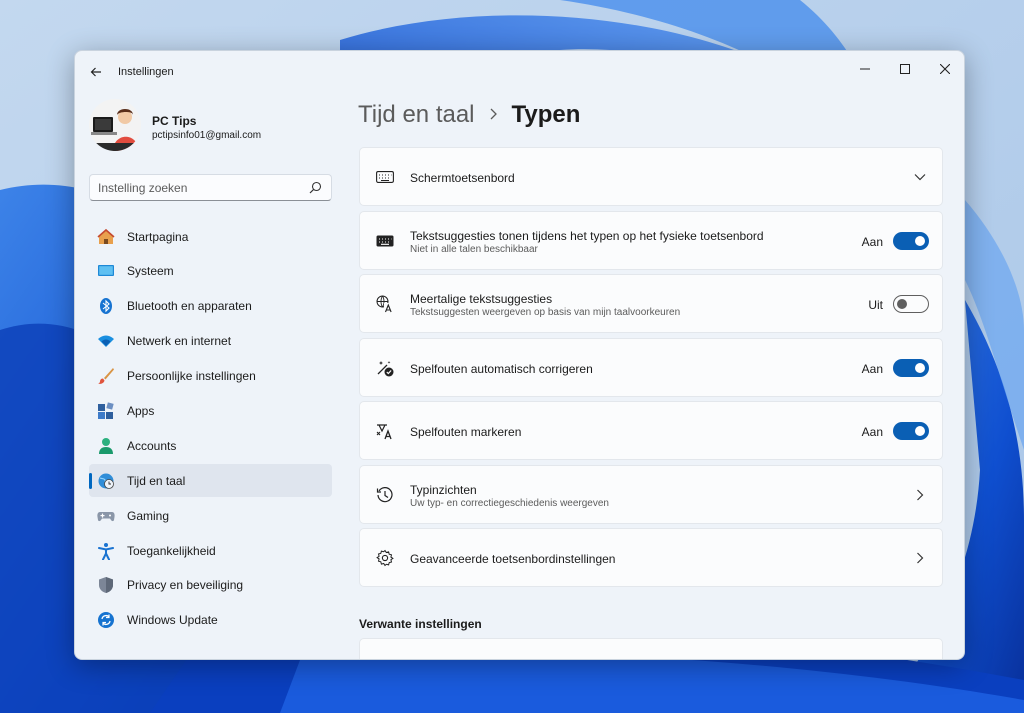 The image size is (1024, 713). I want to click on setting-title: Spelfouten markeren, so click(466, 432).